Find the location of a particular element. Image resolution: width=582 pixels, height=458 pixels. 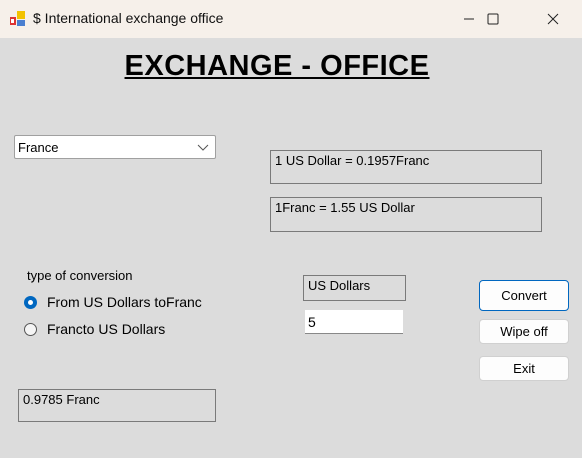

chevron-down-icon is located at coordinates (203, 147).